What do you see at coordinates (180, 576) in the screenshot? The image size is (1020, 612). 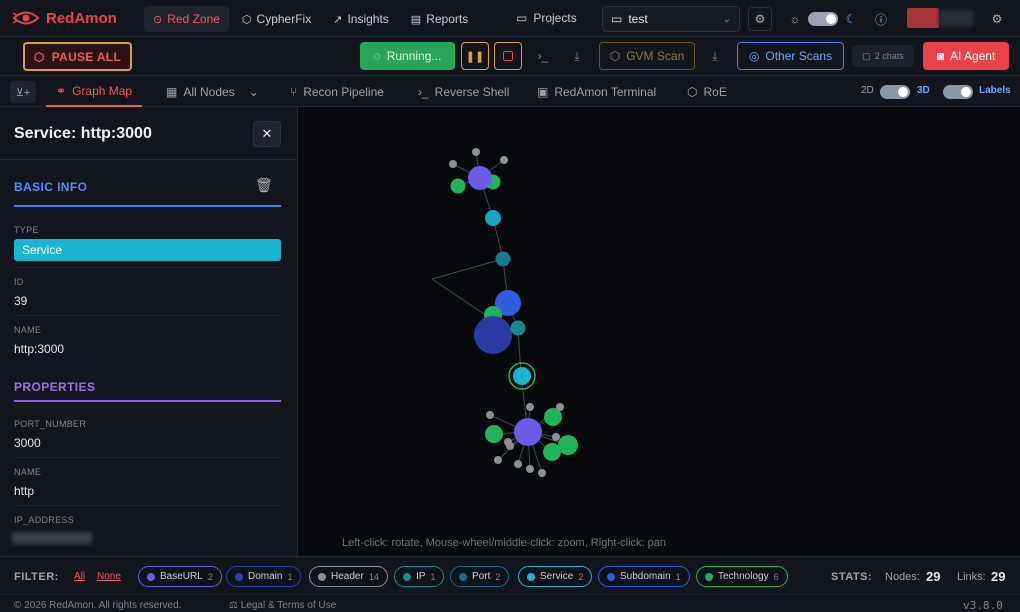 I see `filter-chip-baseurl: BaseURL 2` at bounding box center [180, 576].